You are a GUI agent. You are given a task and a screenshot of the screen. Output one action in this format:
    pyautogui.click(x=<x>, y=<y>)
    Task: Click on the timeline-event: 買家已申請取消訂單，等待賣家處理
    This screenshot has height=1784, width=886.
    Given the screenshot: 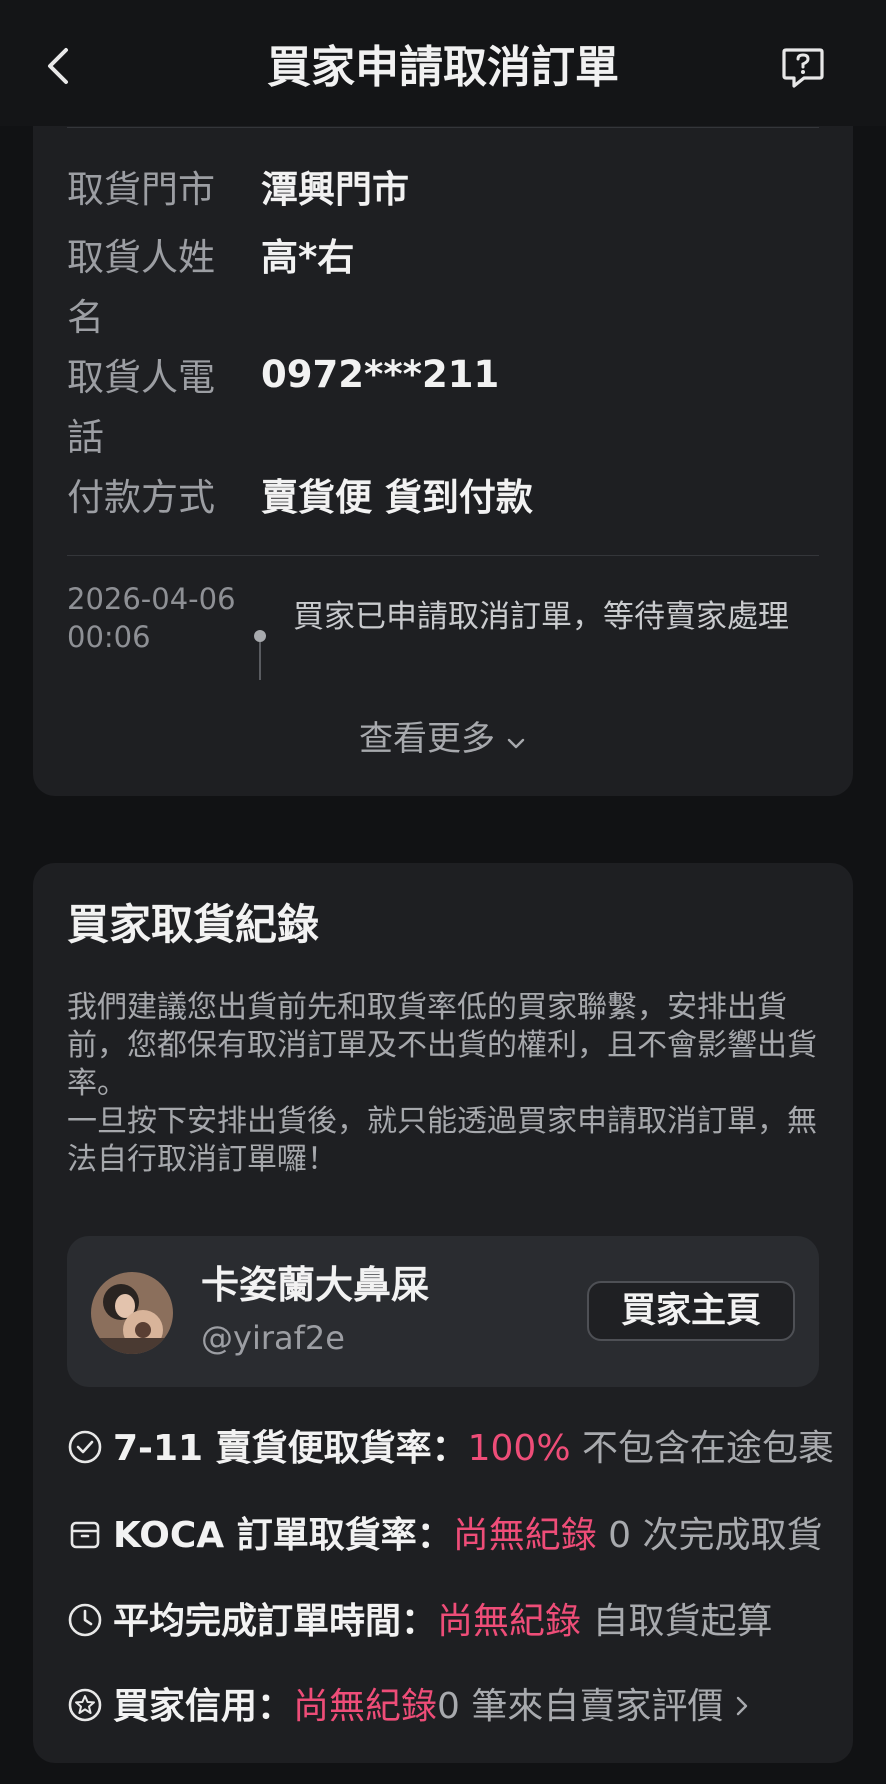 What is the action you would take?
    pyautogui.click(x=541, y=617)
    